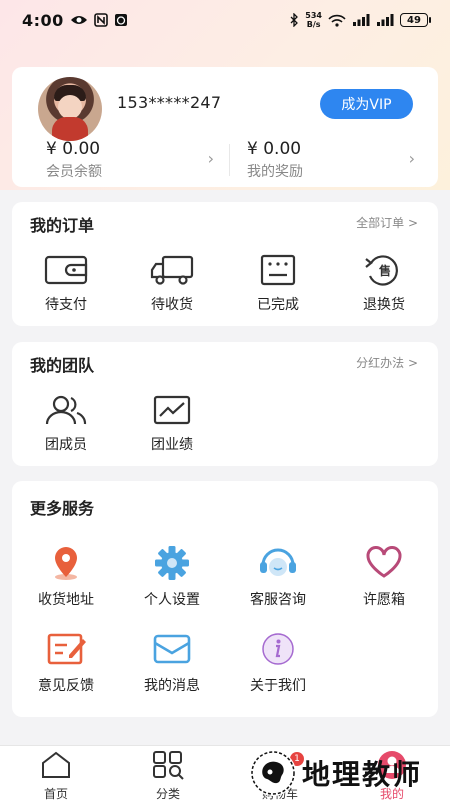  What do you see at coordinates (66, 686) in the screenshot?
I see `service-feedback-label: 意见反馈` at bounding box center [66, 686].